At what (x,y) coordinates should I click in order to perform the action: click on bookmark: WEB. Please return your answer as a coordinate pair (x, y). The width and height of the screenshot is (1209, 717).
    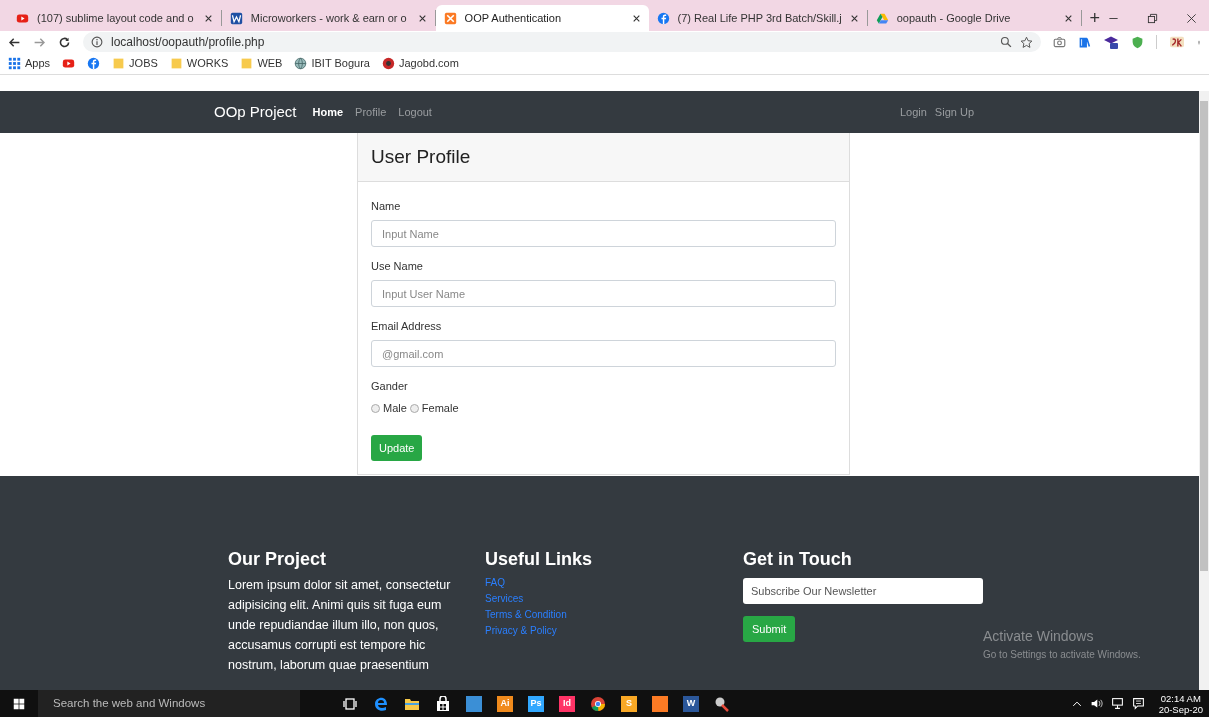
    Looking at the image, I should click on (261, 63).